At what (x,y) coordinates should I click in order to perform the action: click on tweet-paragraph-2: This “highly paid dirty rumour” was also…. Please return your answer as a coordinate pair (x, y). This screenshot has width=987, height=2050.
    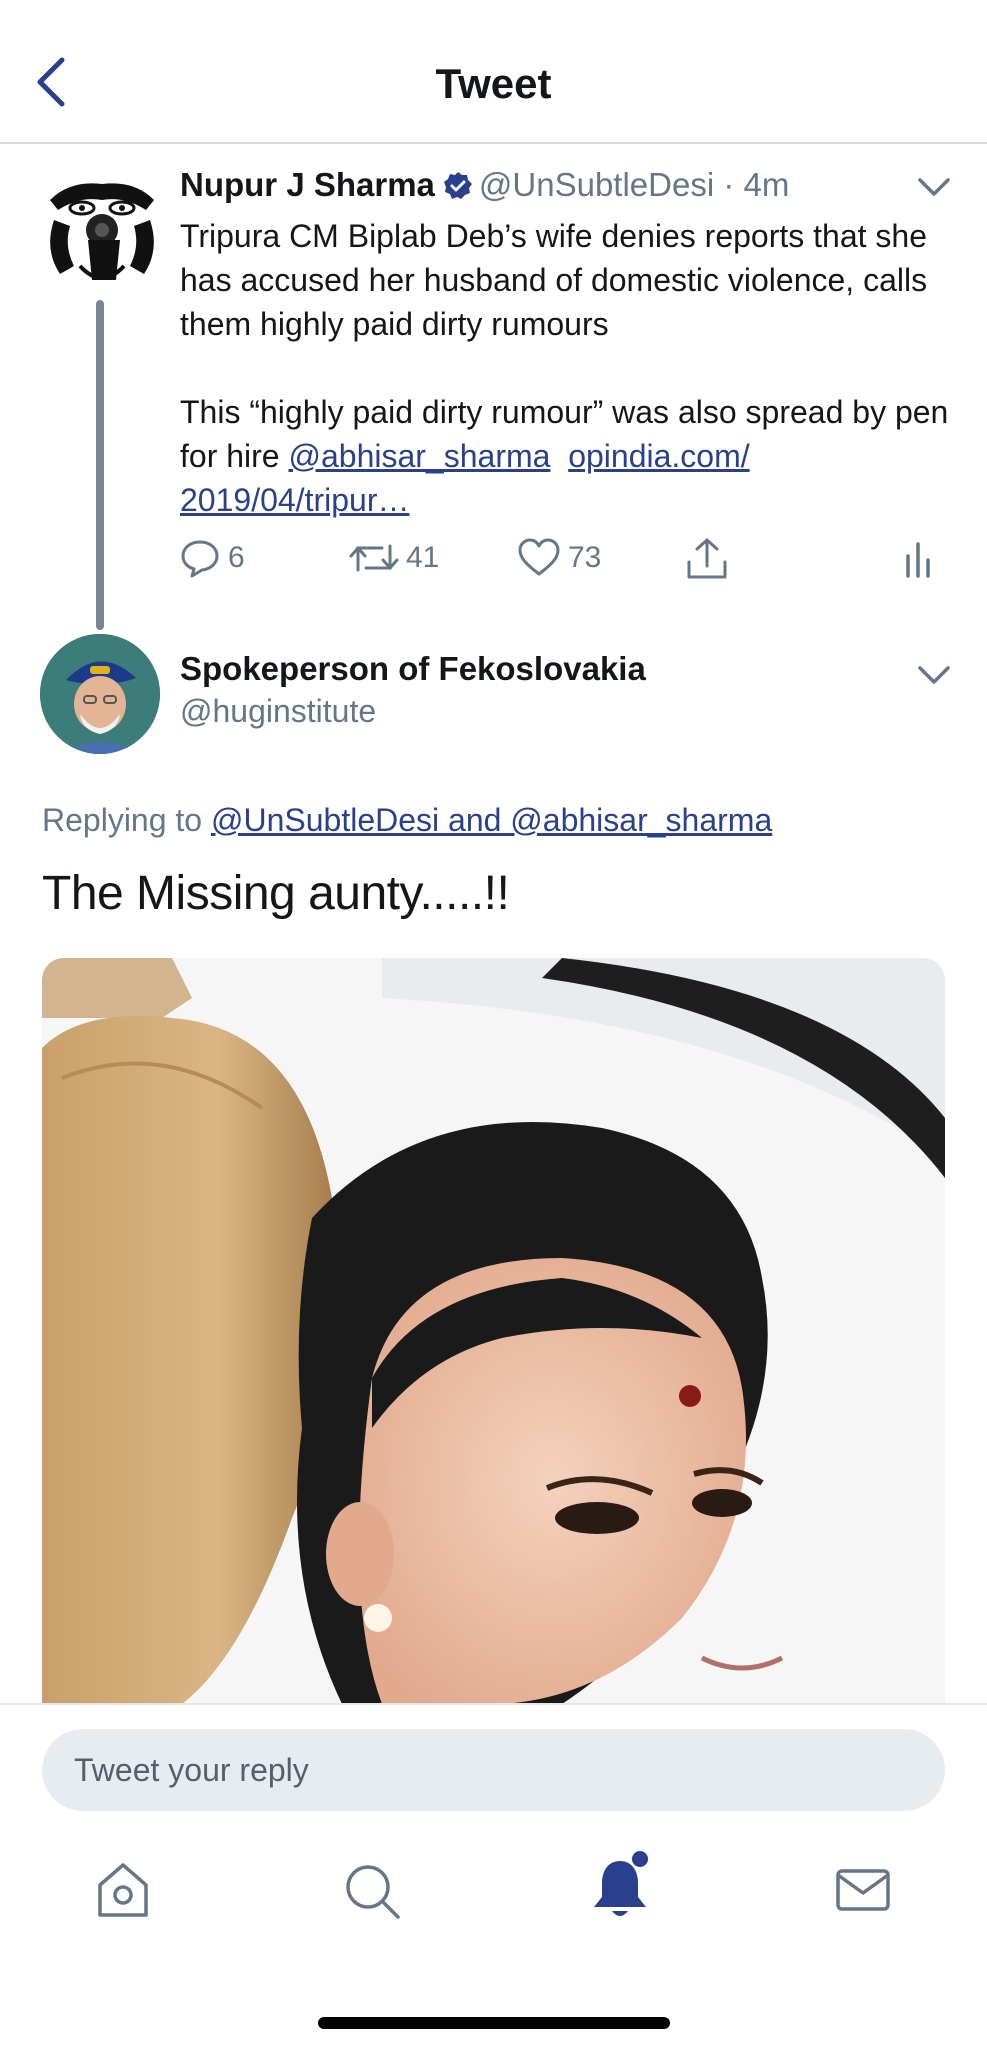
    Looking at the image, I should click on (570, 456).